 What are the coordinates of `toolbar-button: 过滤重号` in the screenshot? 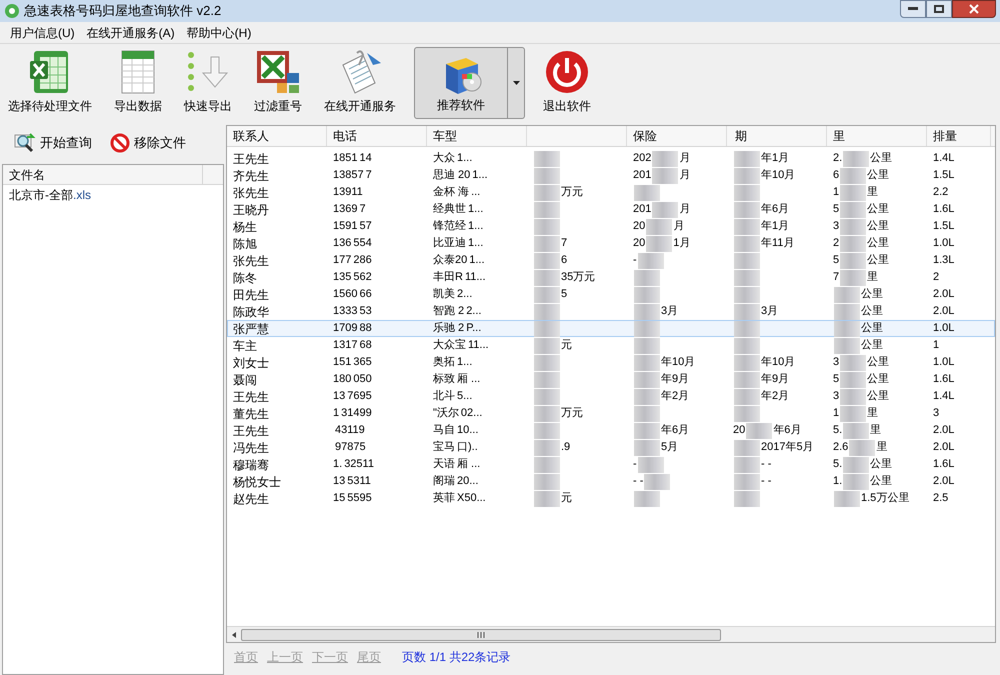 It's located at (278, 83).